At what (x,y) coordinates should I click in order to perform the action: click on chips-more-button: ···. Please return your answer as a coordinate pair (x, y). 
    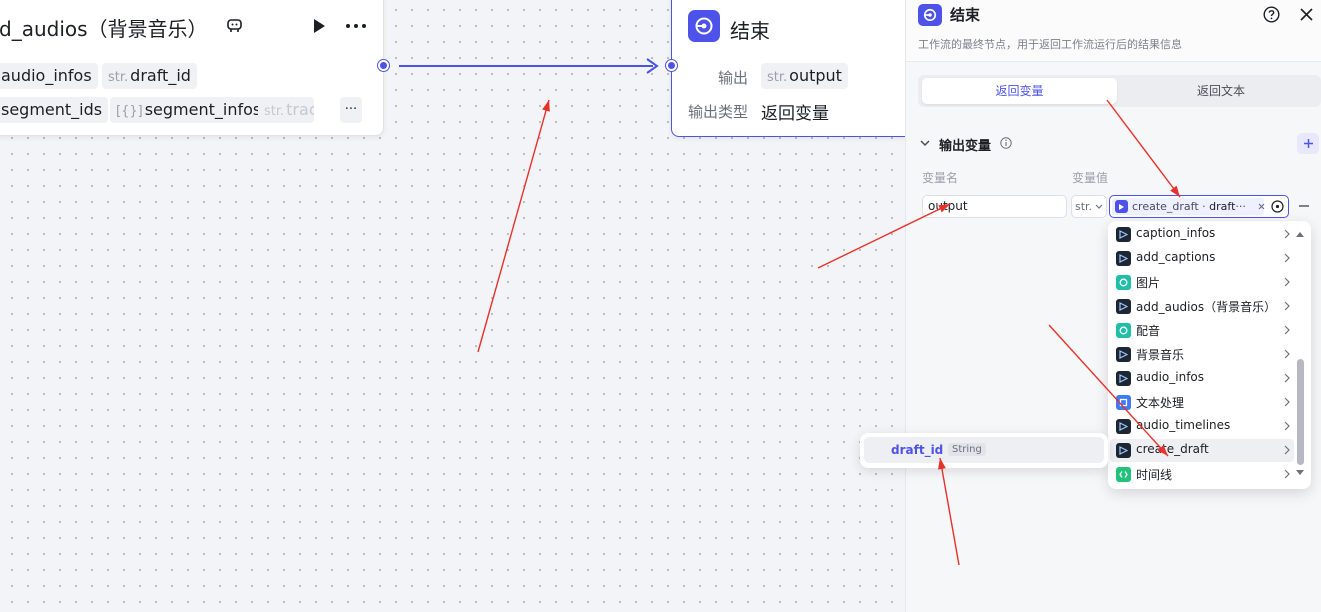
    Looking at the image, I should click on (351, 110).